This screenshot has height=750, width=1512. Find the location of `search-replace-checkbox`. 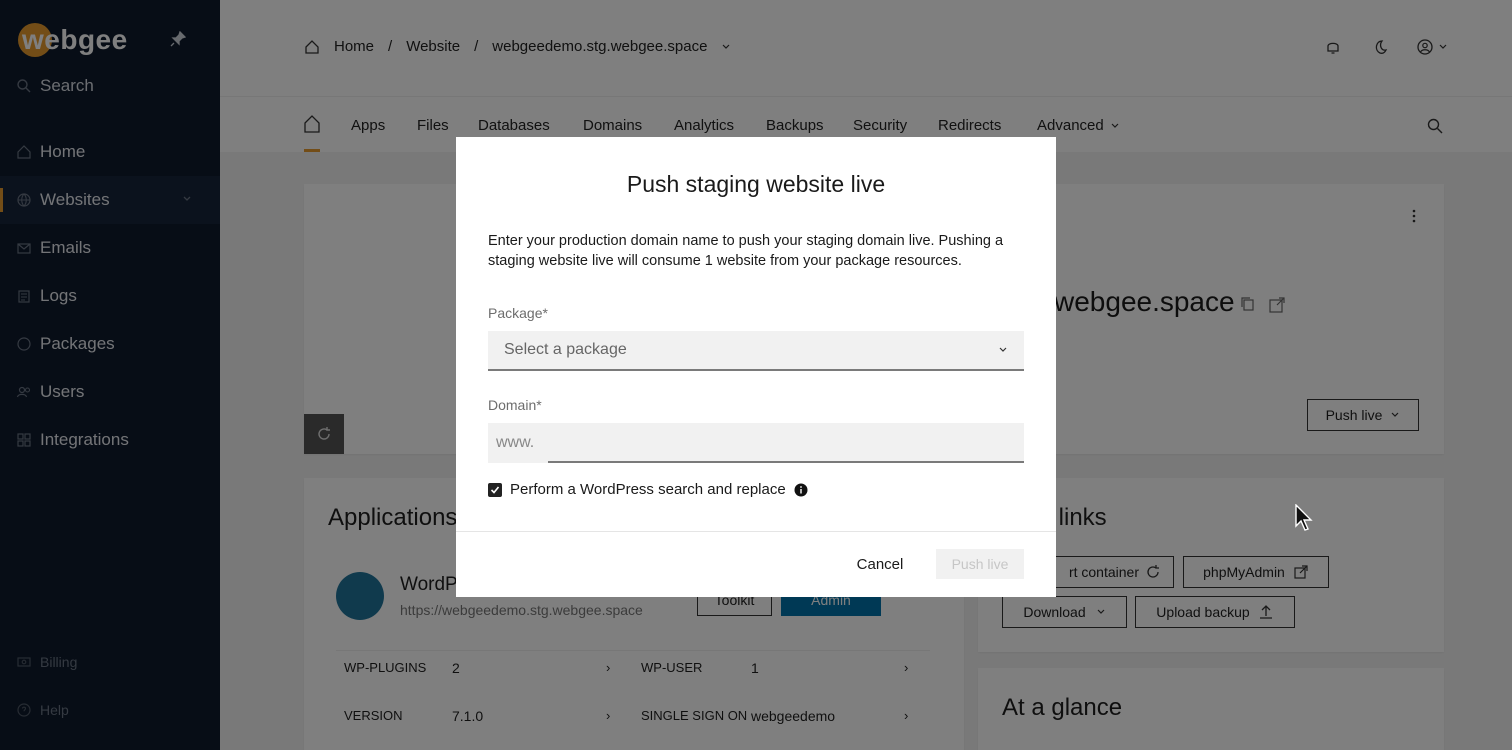

search-replace-checkbox is located at coordinates (495, 489).